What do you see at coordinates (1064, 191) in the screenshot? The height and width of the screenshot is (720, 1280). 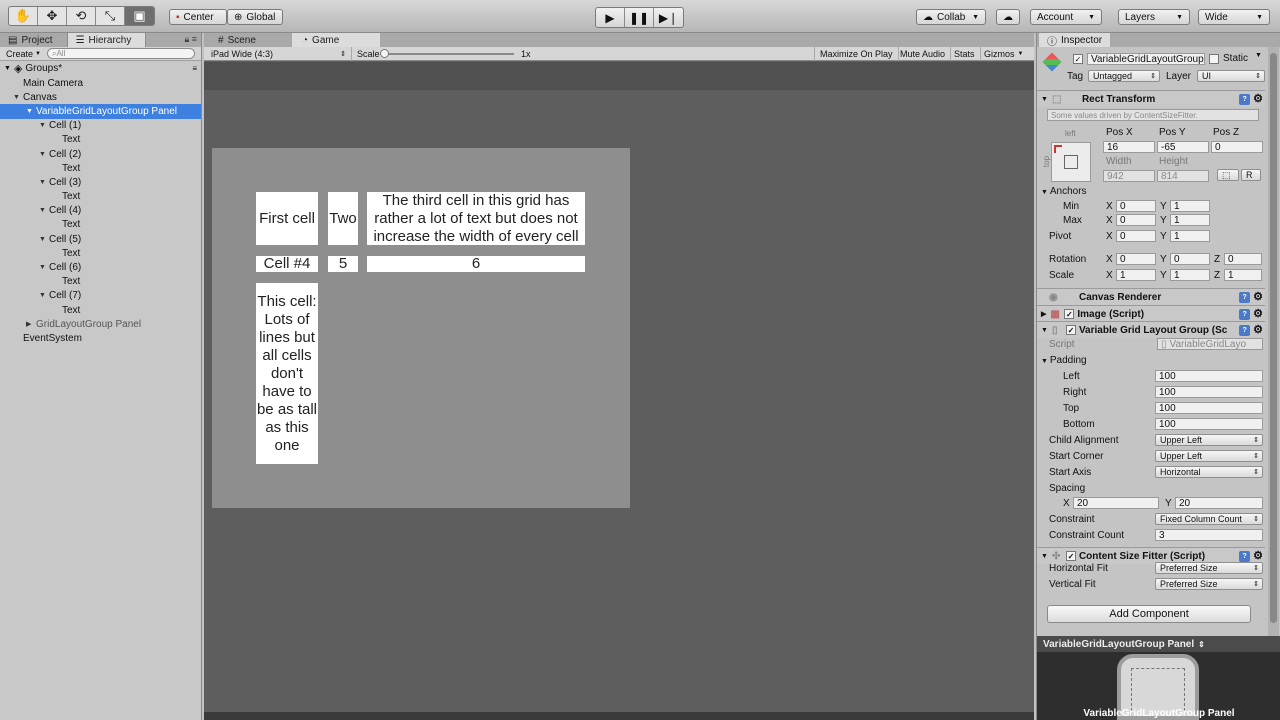 I see `anchors-foldout: ▼ Anchors` at bounding box center [1064, 191].